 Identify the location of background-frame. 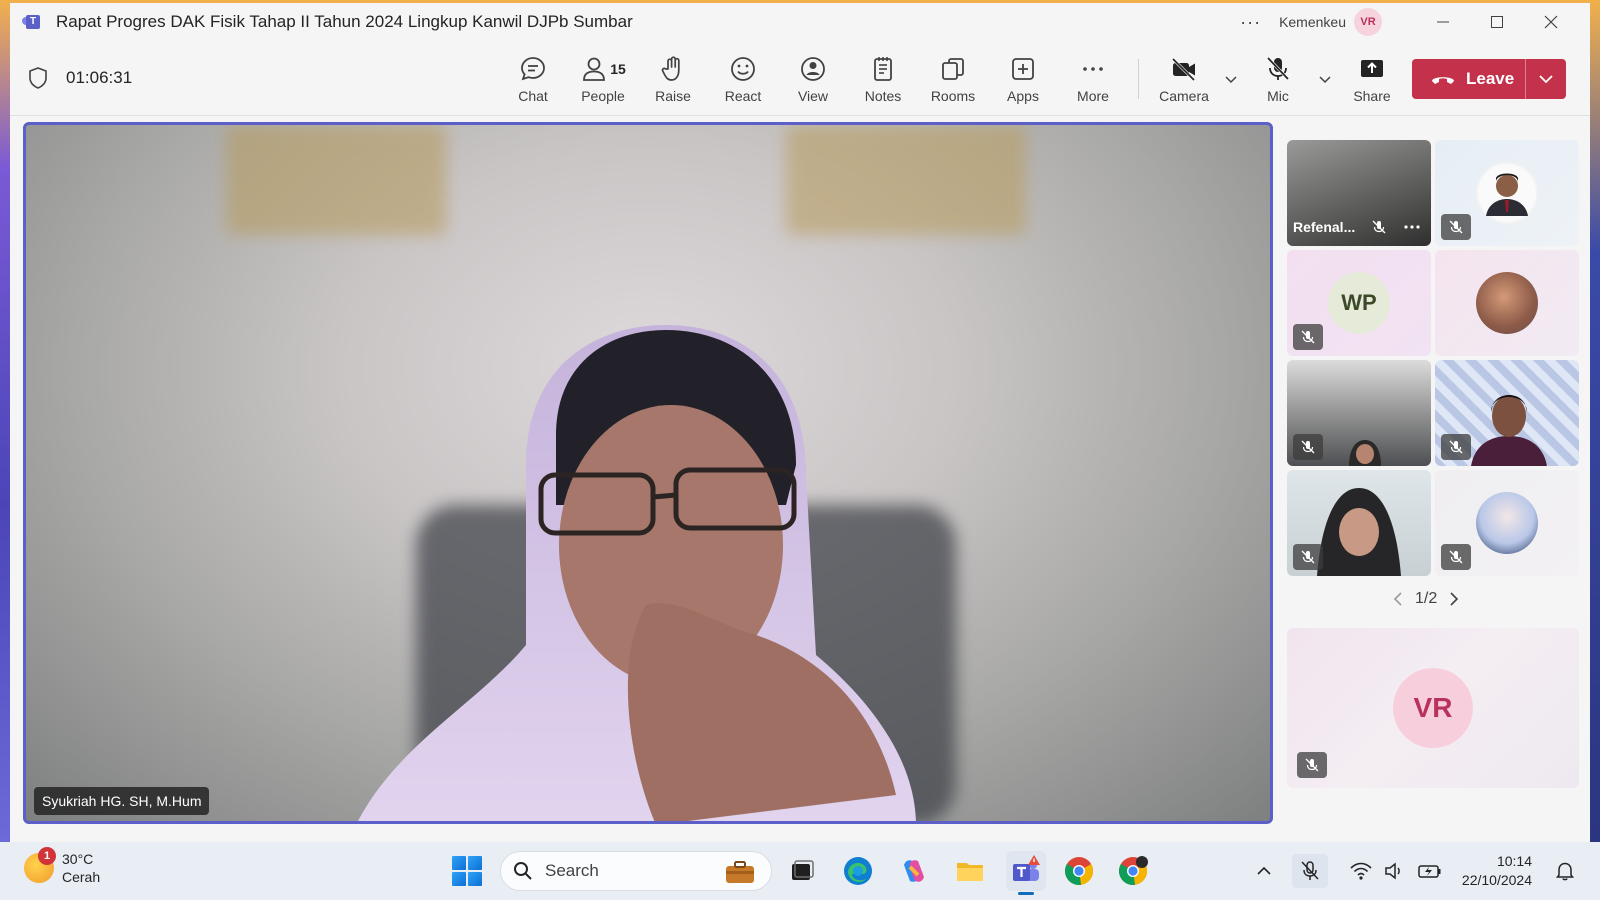
(906, 180).